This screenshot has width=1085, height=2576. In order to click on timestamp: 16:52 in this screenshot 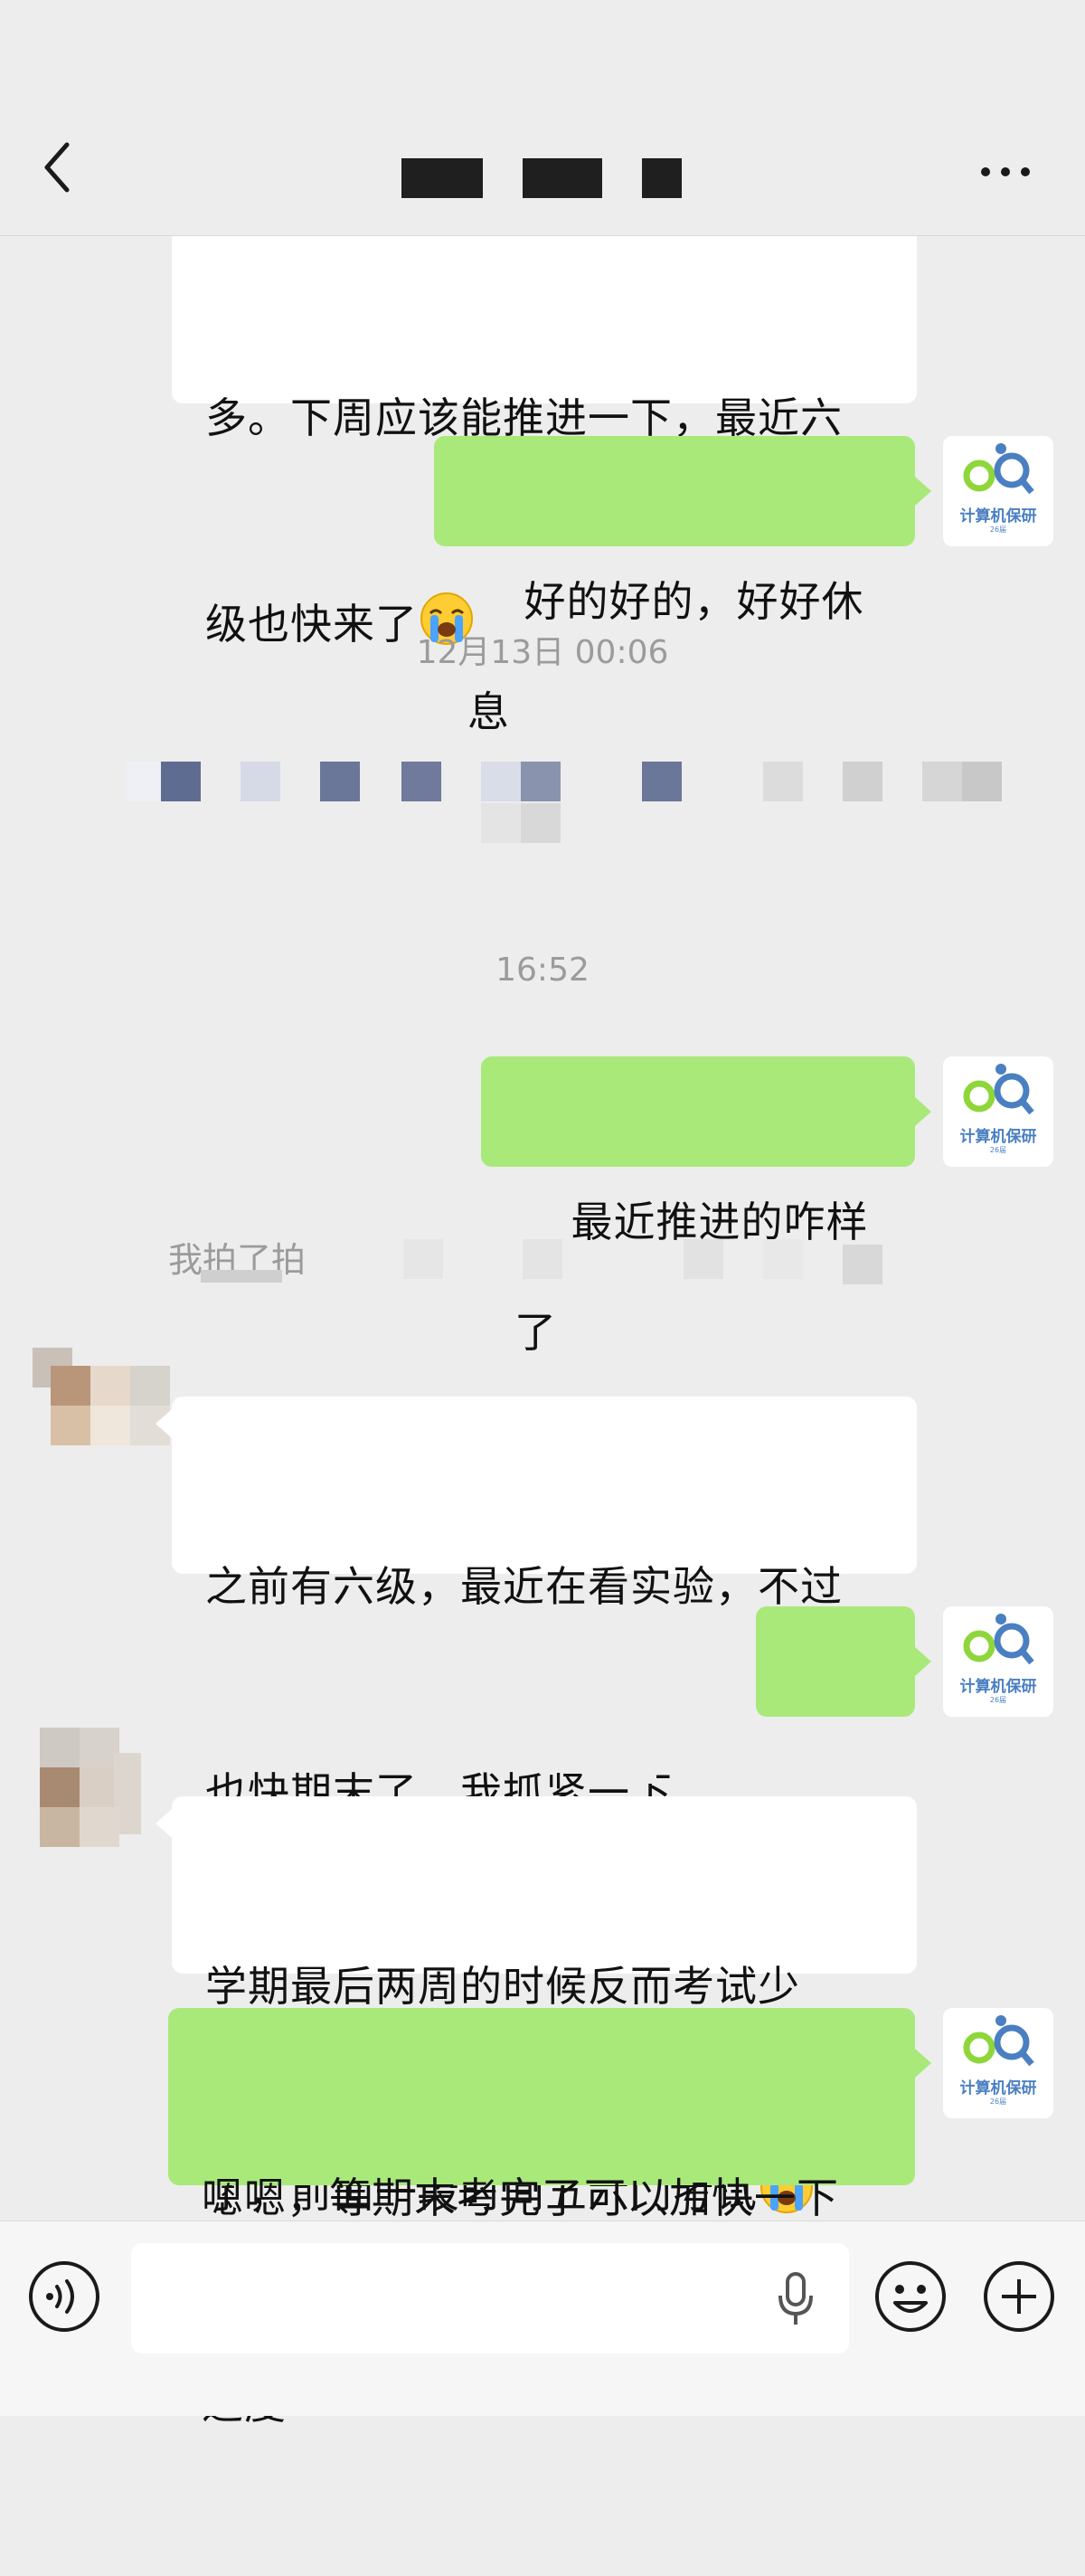, I will do `click(542, 971)`.